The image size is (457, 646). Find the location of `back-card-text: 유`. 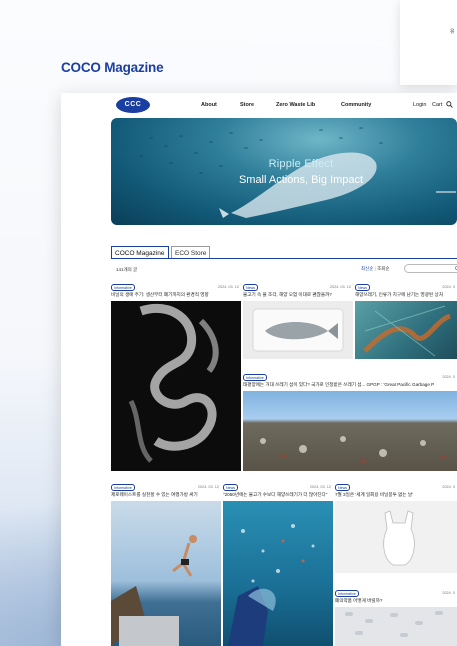

back-card-text: 유 is located at coordinates (452, 32).